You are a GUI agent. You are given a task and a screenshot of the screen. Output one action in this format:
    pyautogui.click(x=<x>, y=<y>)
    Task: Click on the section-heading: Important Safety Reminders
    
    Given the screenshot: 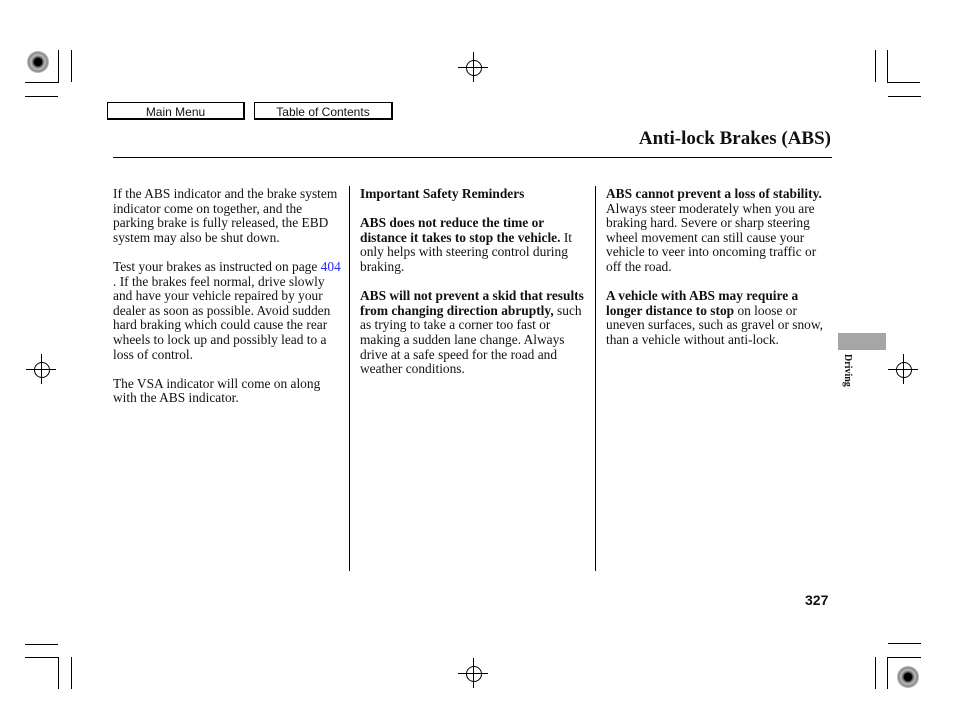 What is the action you would take?
    pyautogui.click(x=472, y=194)
    